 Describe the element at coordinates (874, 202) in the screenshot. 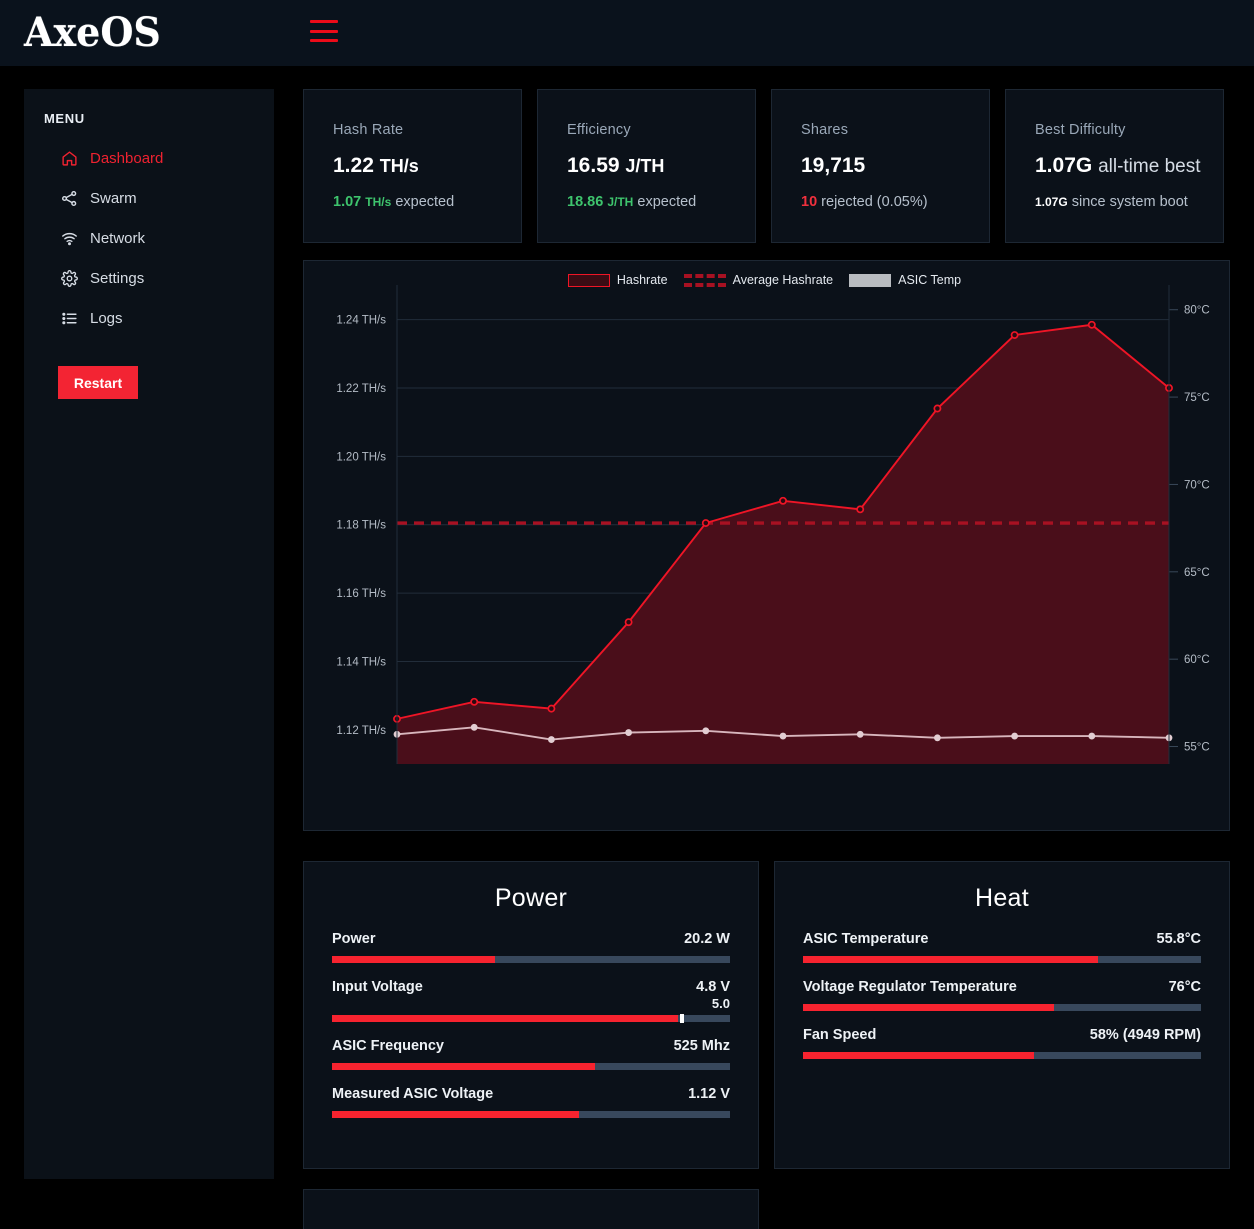

I see `stat-sub-rest: rejected (0.05%)` at that location.